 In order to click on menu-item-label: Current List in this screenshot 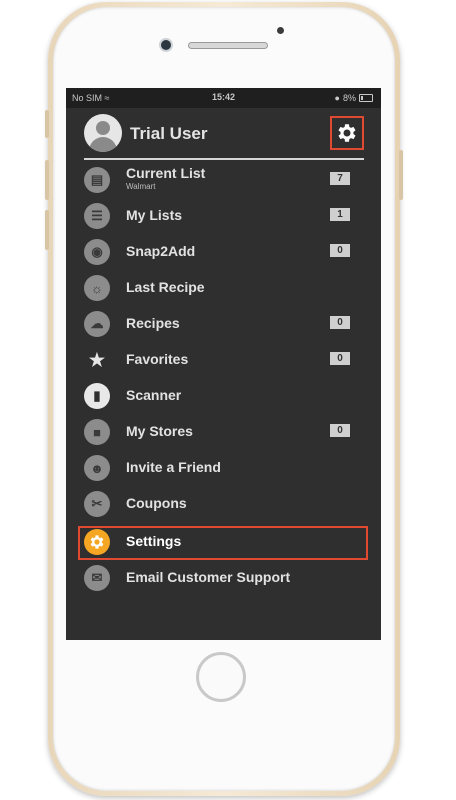, I will do `click(166, 173)`.